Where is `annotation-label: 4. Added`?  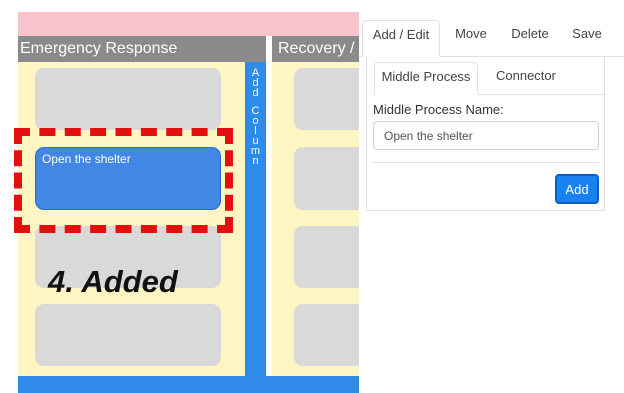 annotation-label: 4. Added is located at coordinates (113, 281).